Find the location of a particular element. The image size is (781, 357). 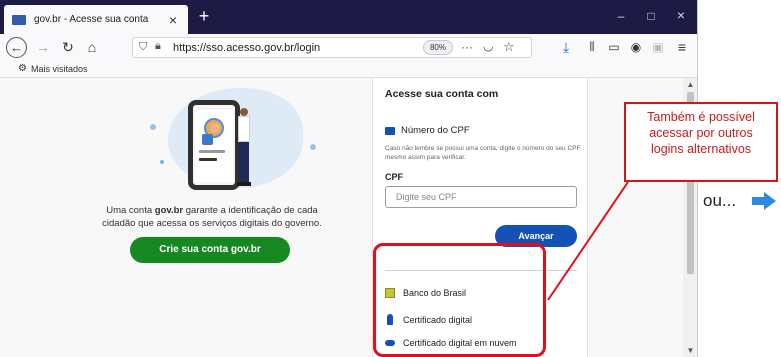

minimize-button: – is located at coordinates (621, 16).